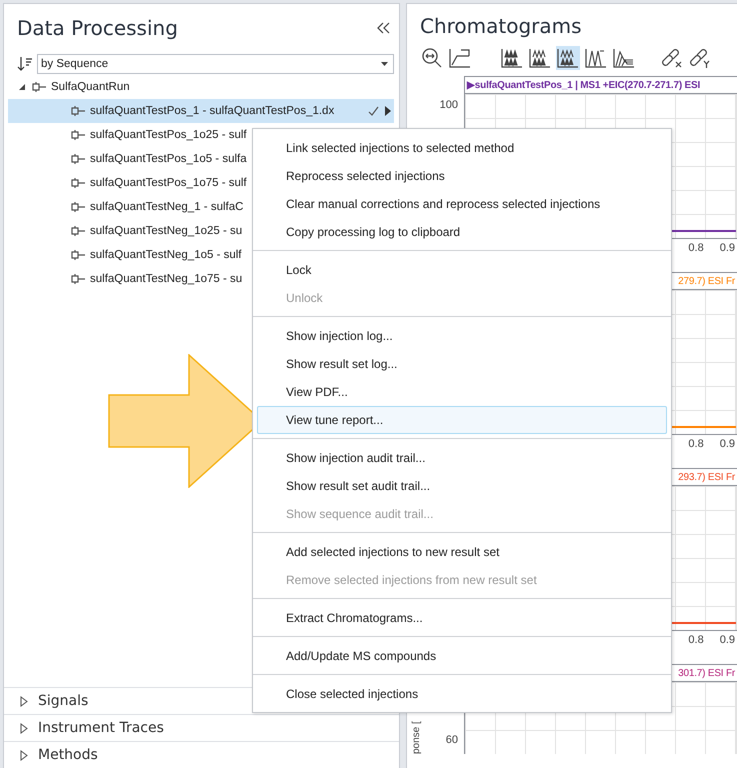 The height and width of the screenshot is (768, 737). What do you see at coordinates (672, 58) in the screenshot?
I see `link-x-icon` at bounding box center [672, 58].